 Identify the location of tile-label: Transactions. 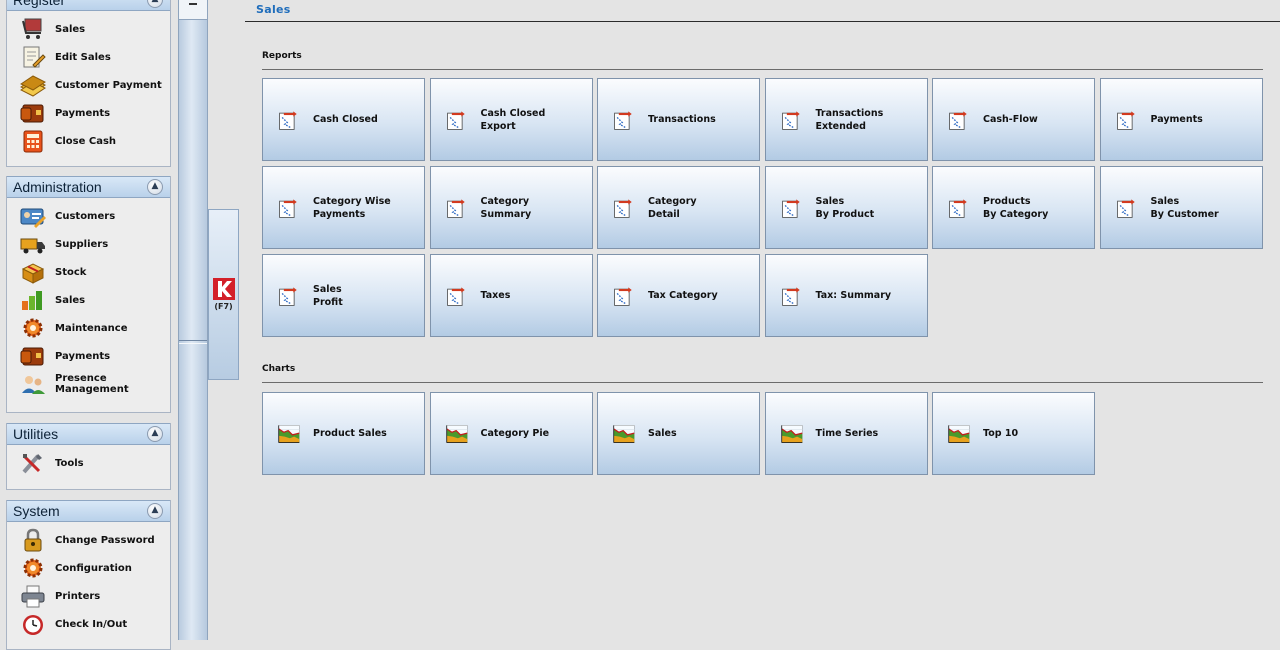
(682, 119).